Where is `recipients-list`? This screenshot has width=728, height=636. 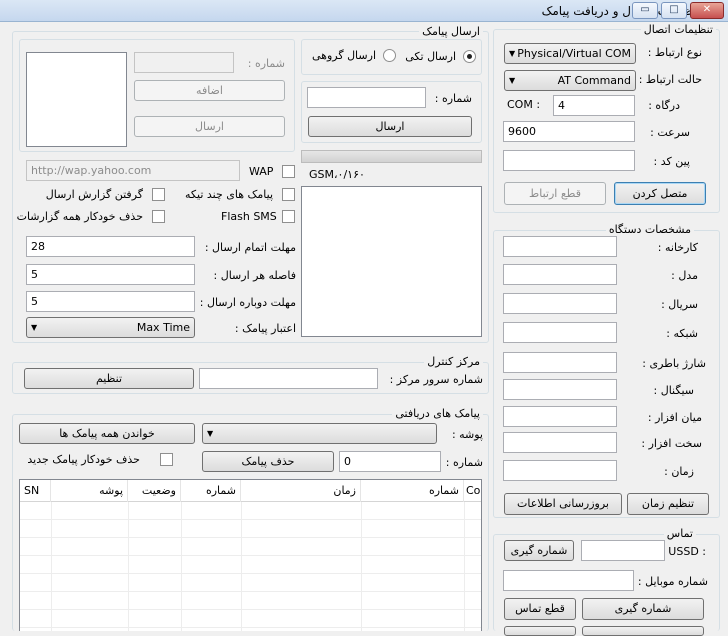 recipients-list is located at coordinates (76, 99).